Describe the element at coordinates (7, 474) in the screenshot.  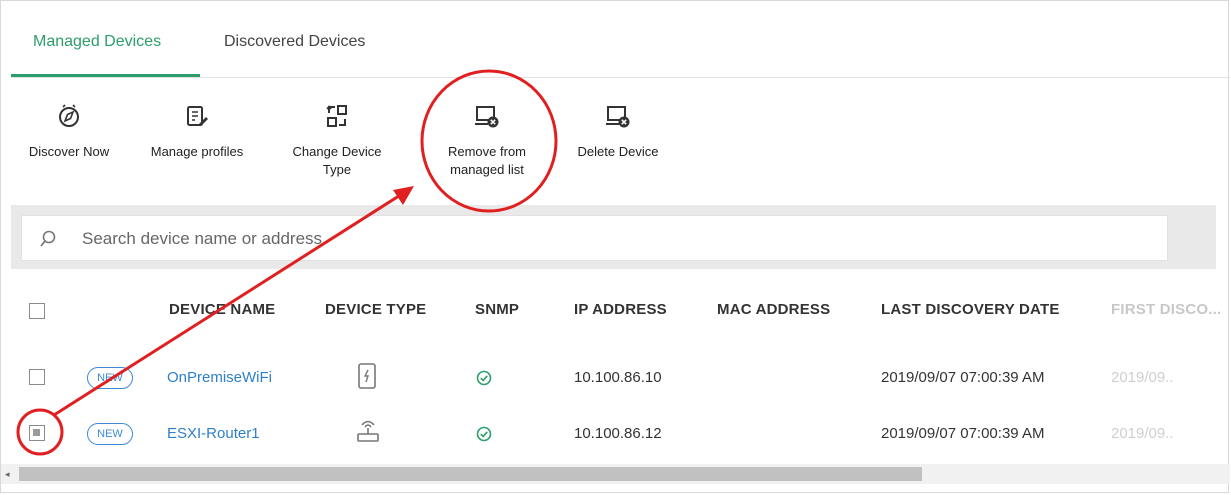
I see `scroll-left-arrow-icon: ◂` at that location.